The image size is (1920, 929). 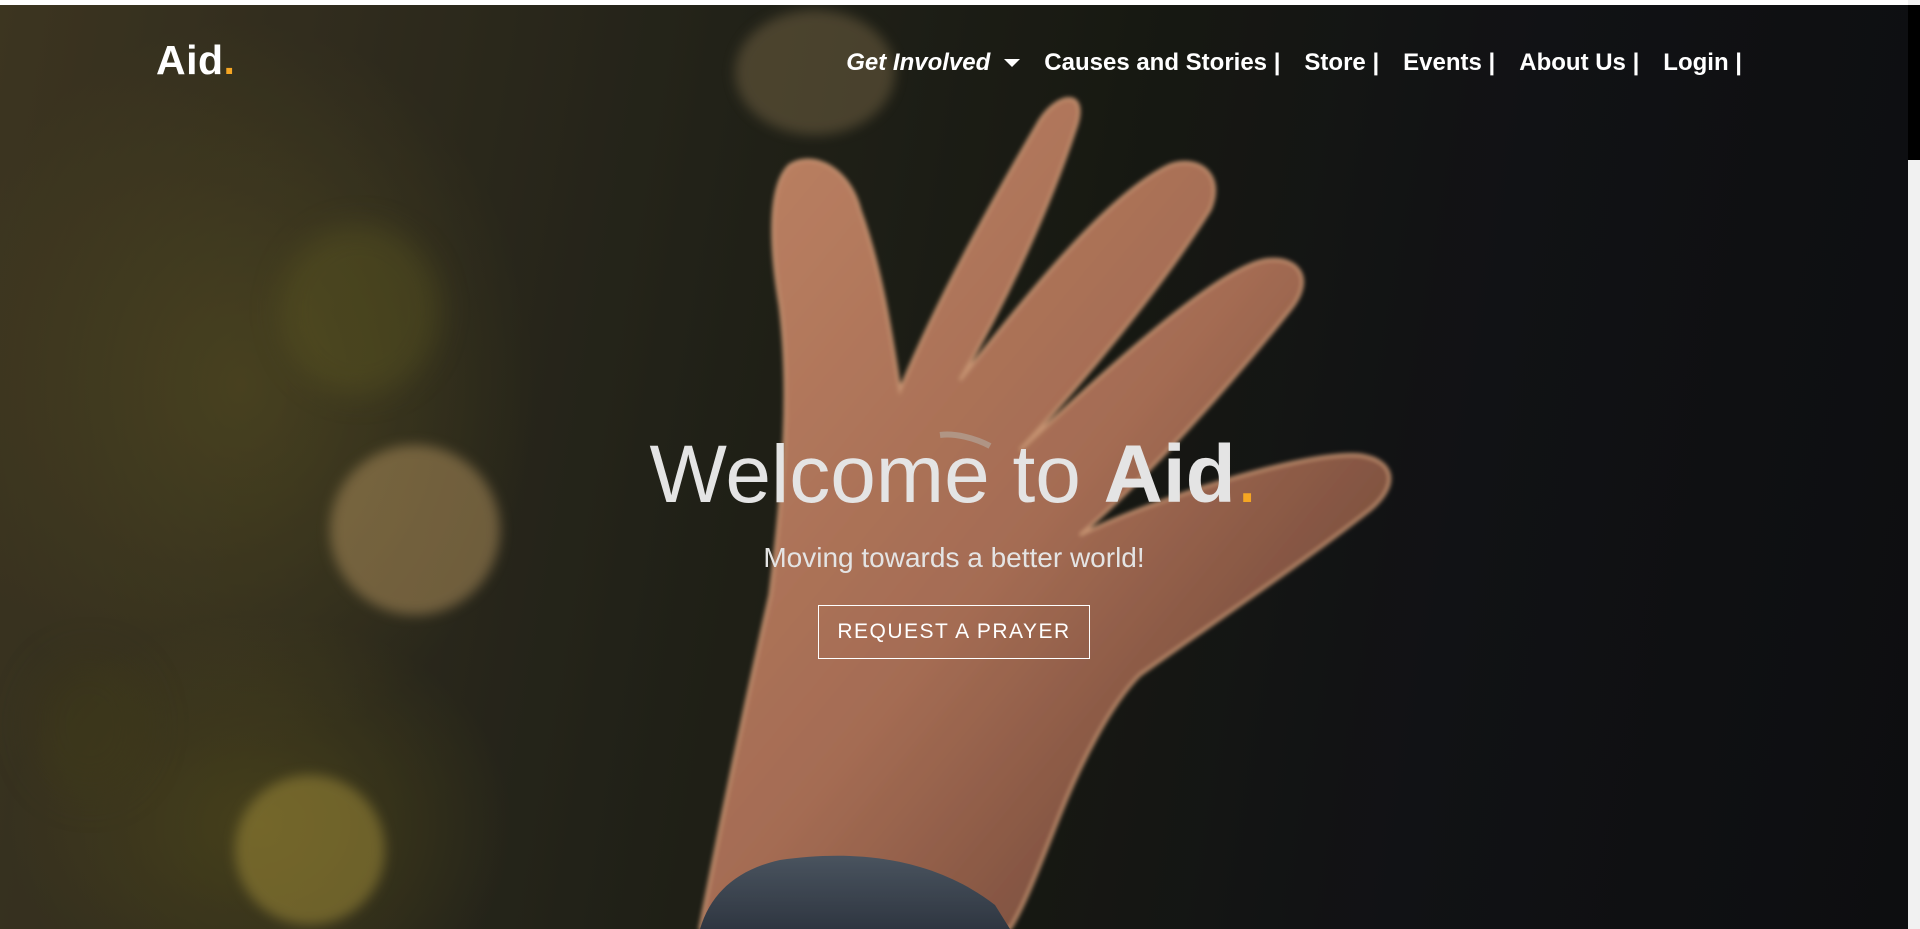 What do you see at coordinates (195, 60) in the screenshot?
I see `site-logo: Aid.` at bounding box center [195, 60].